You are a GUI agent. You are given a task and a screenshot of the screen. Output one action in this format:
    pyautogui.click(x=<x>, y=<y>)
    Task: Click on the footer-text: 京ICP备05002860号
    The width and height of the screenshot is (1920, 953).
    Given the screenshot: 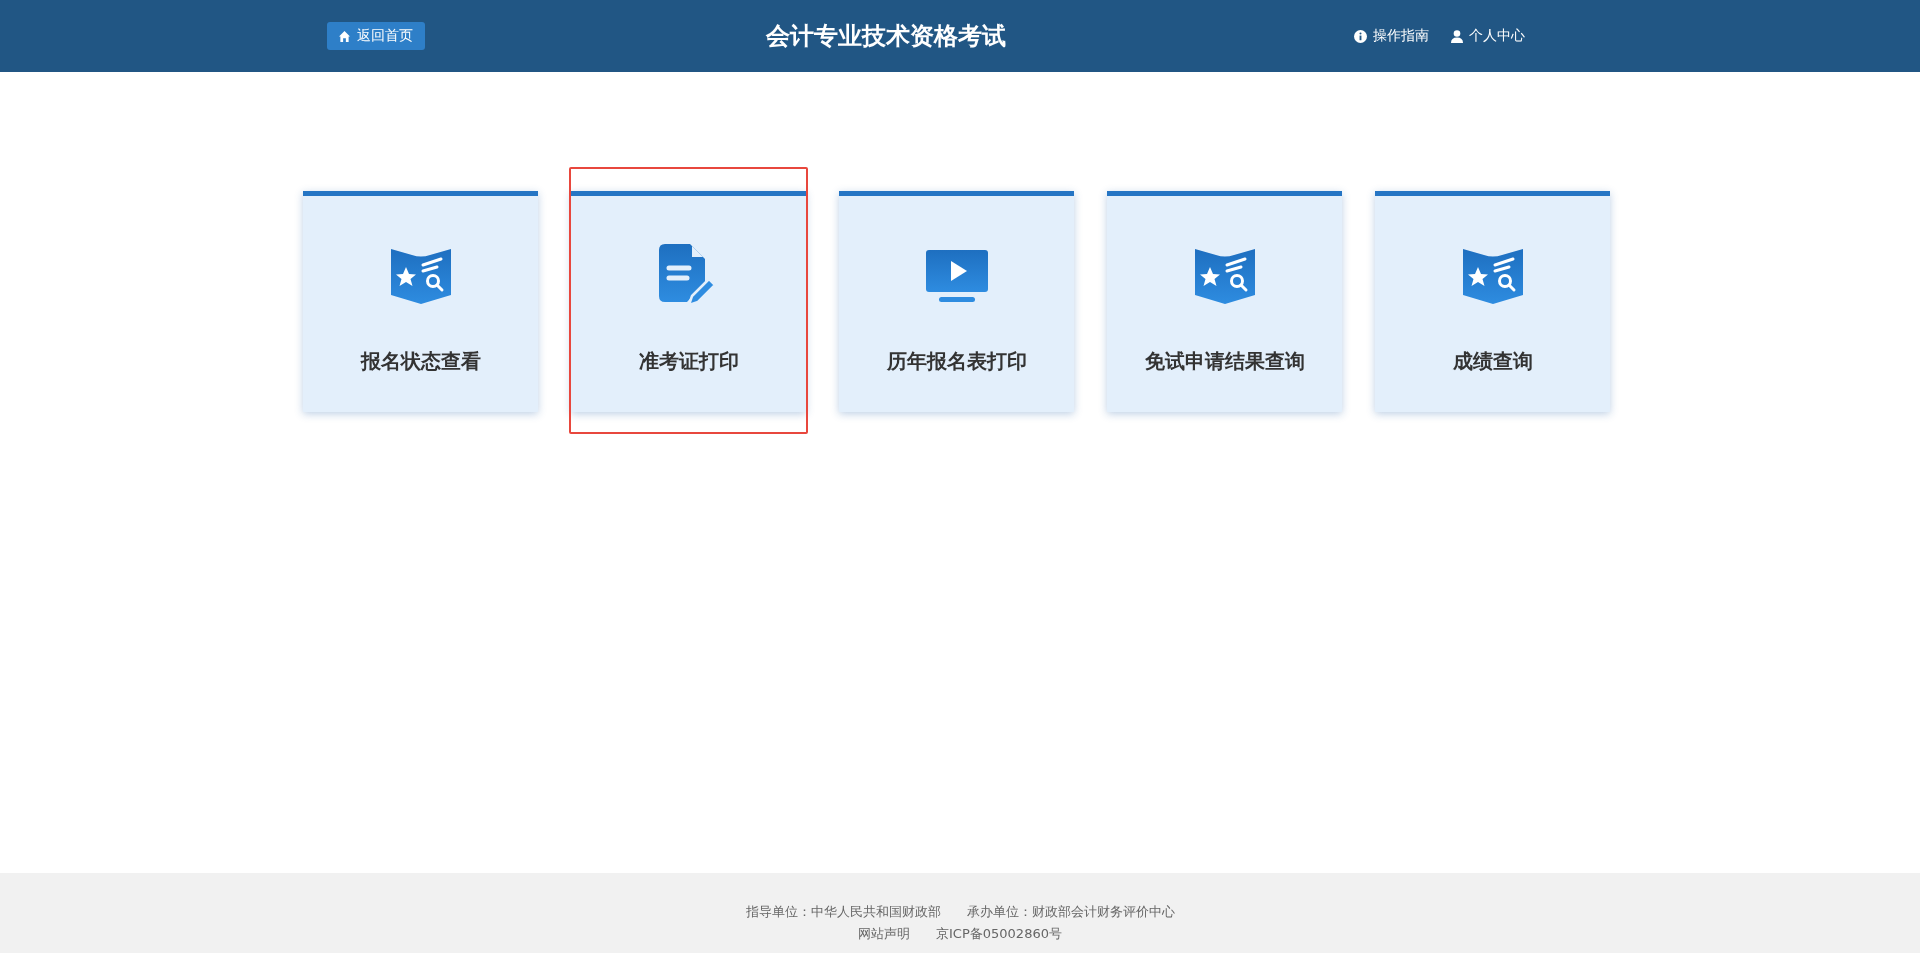 What is the action you would take?
    pyautogui.click(x=999, y=934)
    